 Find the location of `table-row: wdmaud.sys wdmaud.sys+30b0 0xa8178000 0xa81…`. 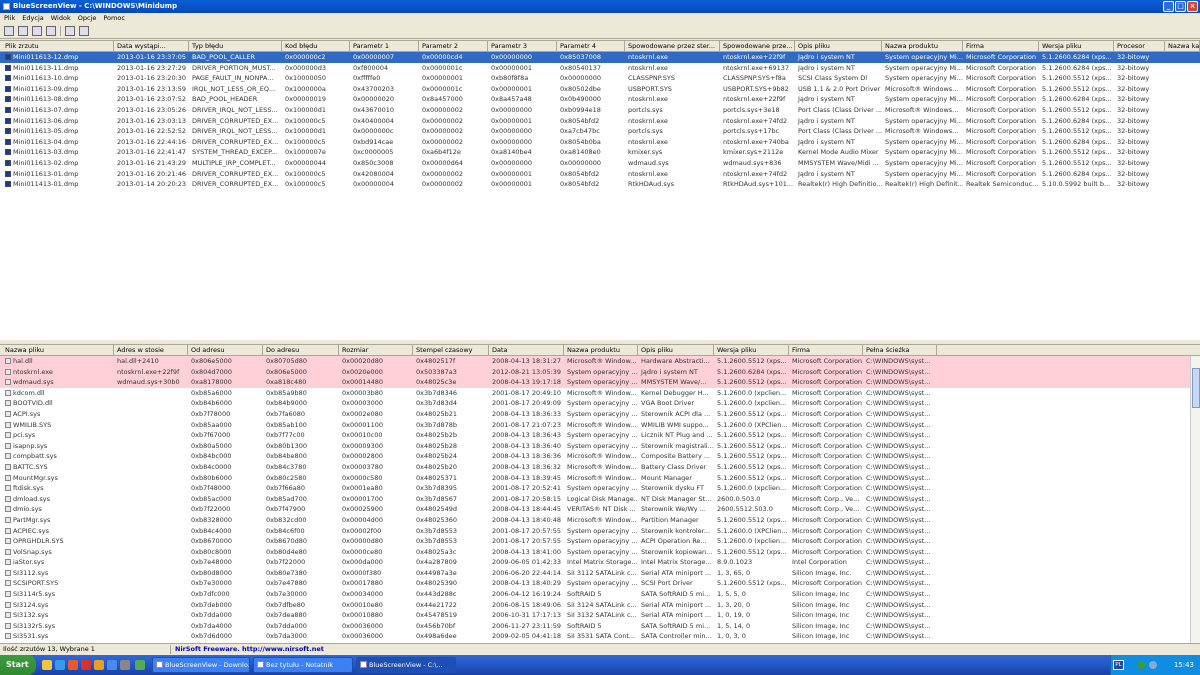

table-row: wdmaud.sys wdmaud.sys+30b0 0xa8178000 0xa81… is located at coordinates (600, 382).